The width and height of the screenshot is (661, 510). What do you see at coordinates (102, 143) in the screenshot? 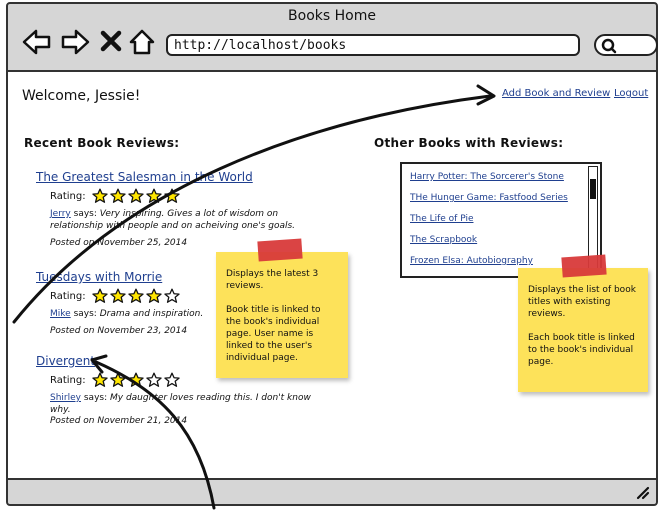
I see `recent-reviews-heading: Recent Book Reviews:` at bounding box center [102, 143].